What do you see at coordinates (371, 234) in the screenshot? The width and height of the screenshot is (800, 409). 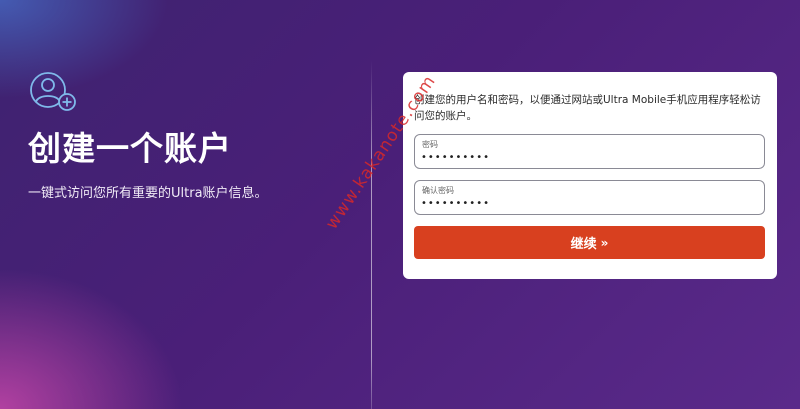 I see `vertical-divider` at bounding box center [371, 234].